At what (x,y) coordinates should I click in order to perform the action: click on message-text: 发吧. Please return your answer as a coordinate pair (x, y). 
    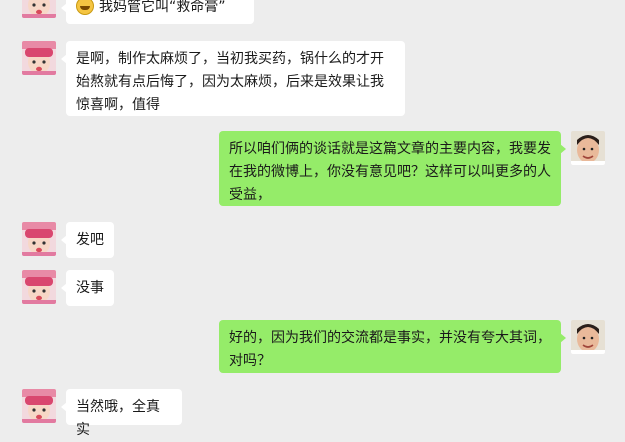
    Looking at the image, I should click on (90, 240).